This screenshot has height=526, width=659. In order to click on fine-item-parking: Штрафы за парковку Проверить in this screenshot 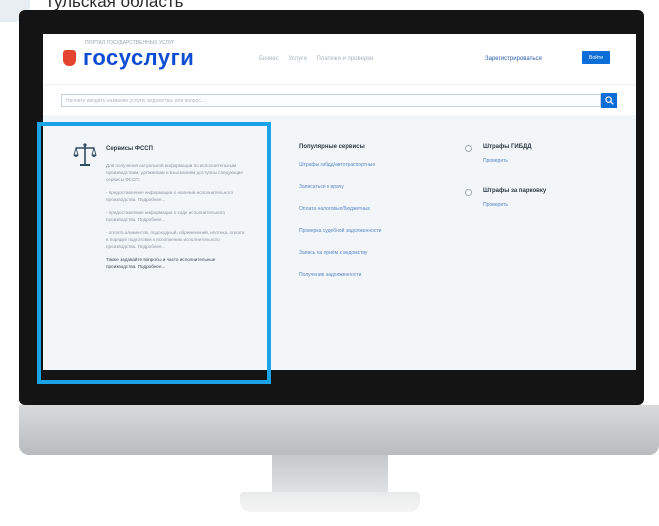, I will do `click(545, 210)`.